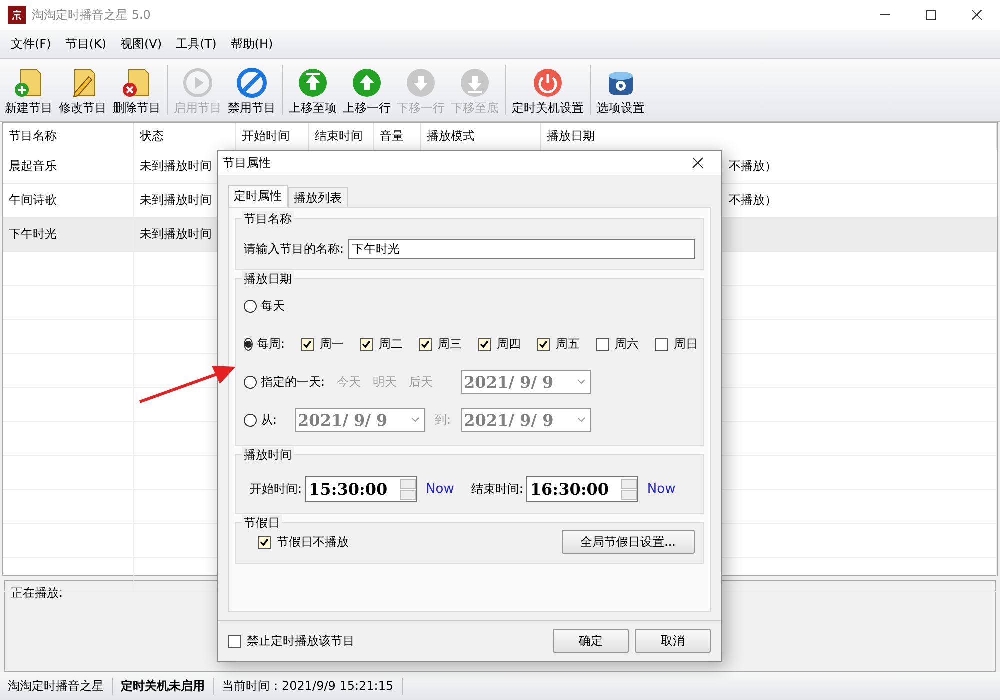 Image resolution: width=1000 pixels, height=700 pixels. What do you see at coordinates (443, 420) in the screenshot?
I see `to-label: 到:` at bounding box center [443, 420].